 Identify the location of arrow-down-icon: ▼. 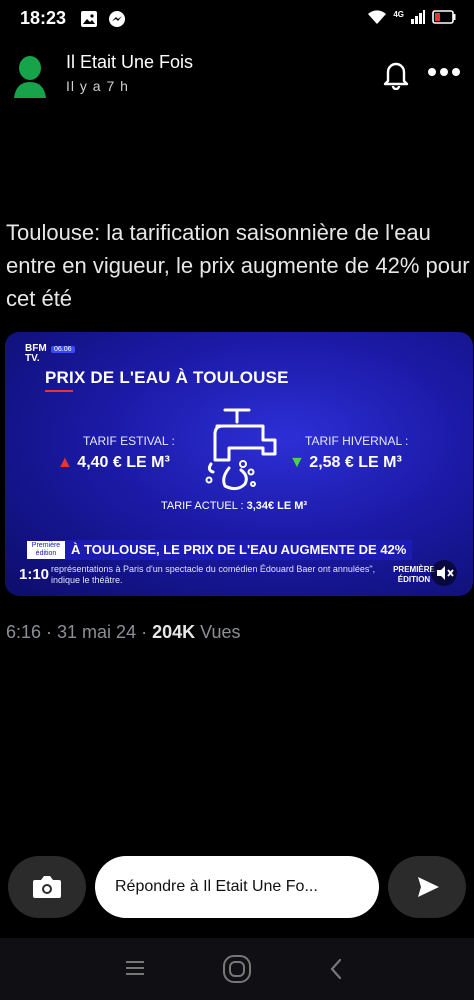
(297, 462).